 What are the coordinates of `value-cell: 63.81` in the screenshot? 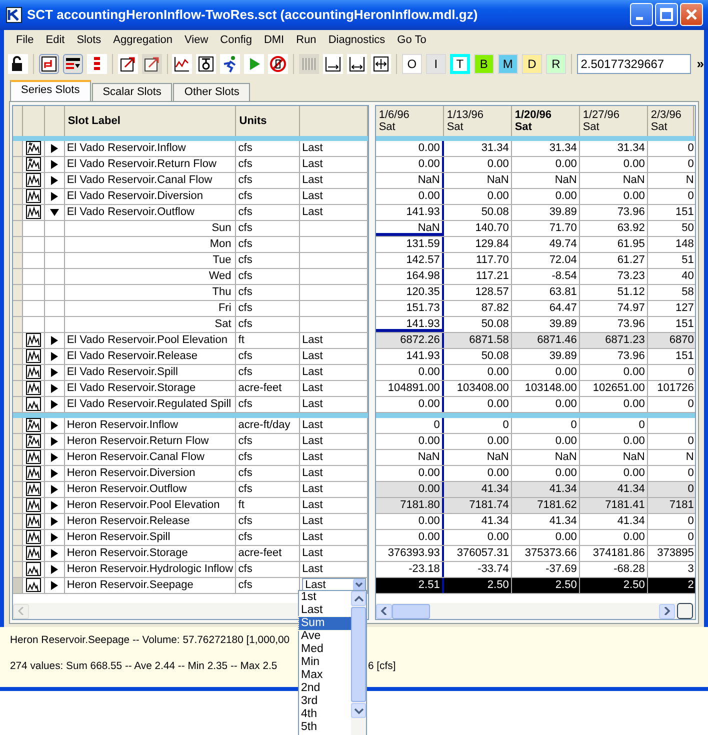 It's located at (563, 292).